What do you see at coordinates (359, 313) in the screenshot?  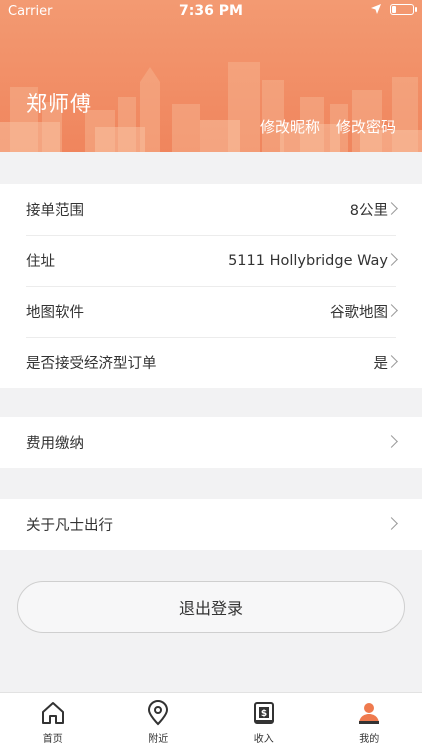 I see `row-value: 谷歌地图` at bounding box center [359, 313].